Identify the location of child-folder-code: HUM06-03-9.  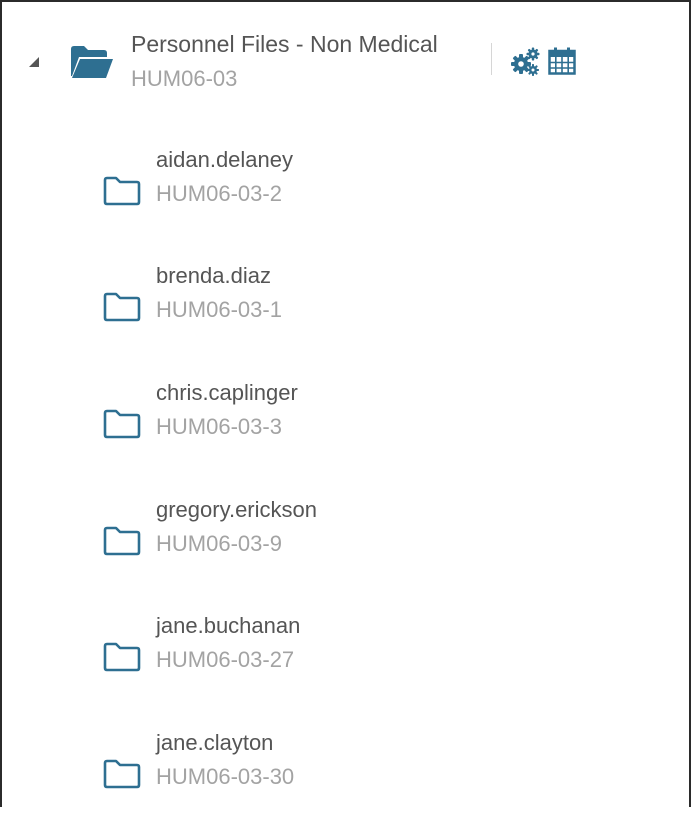
(219, 543).